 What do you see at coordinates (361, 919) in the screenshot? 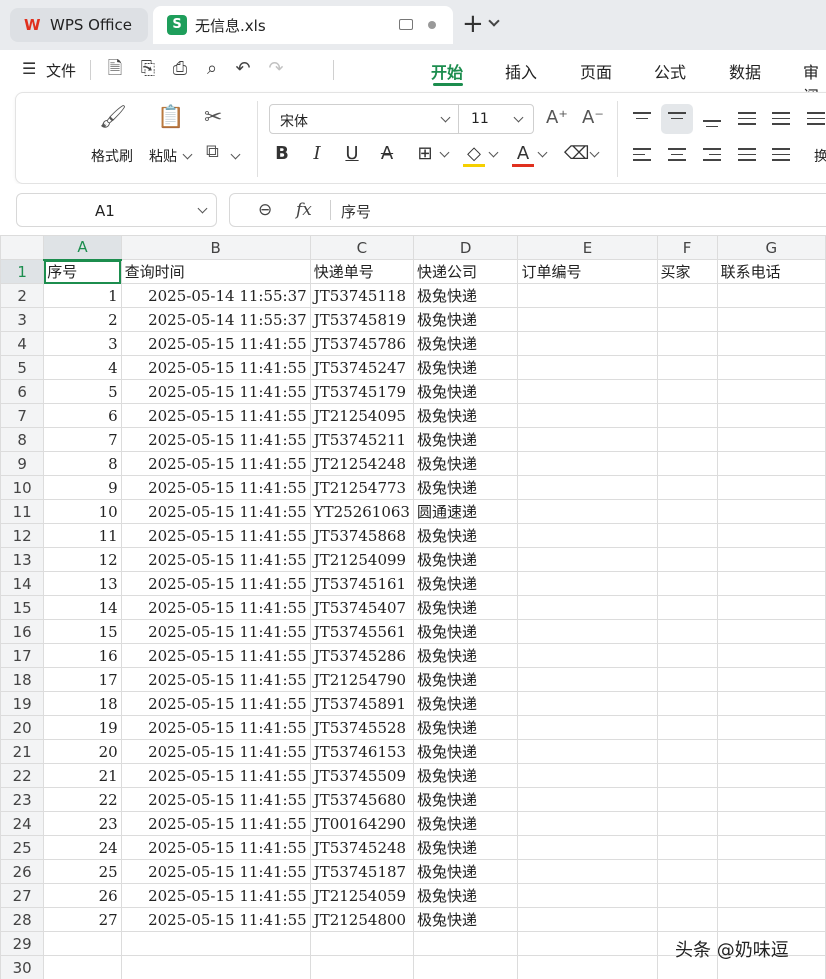
I see `data-cell: JT21254800` at bounding box center [361, 919].